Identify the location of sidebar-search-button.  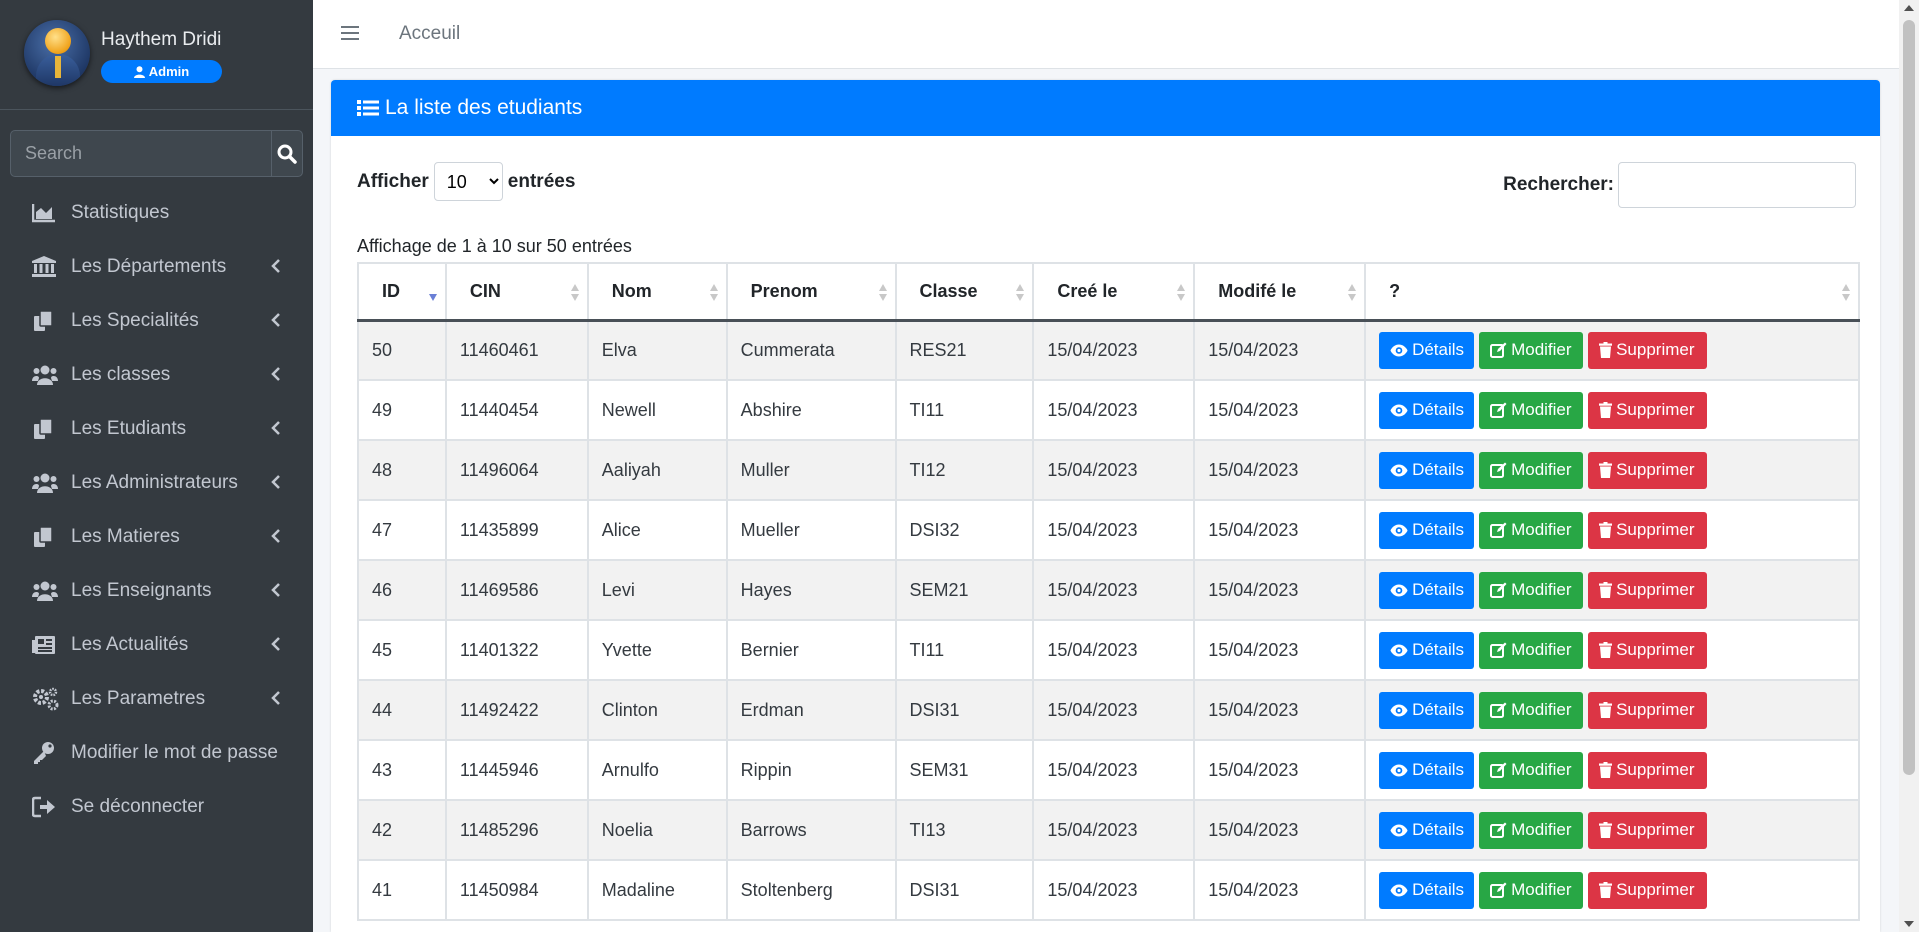
(287, 153).